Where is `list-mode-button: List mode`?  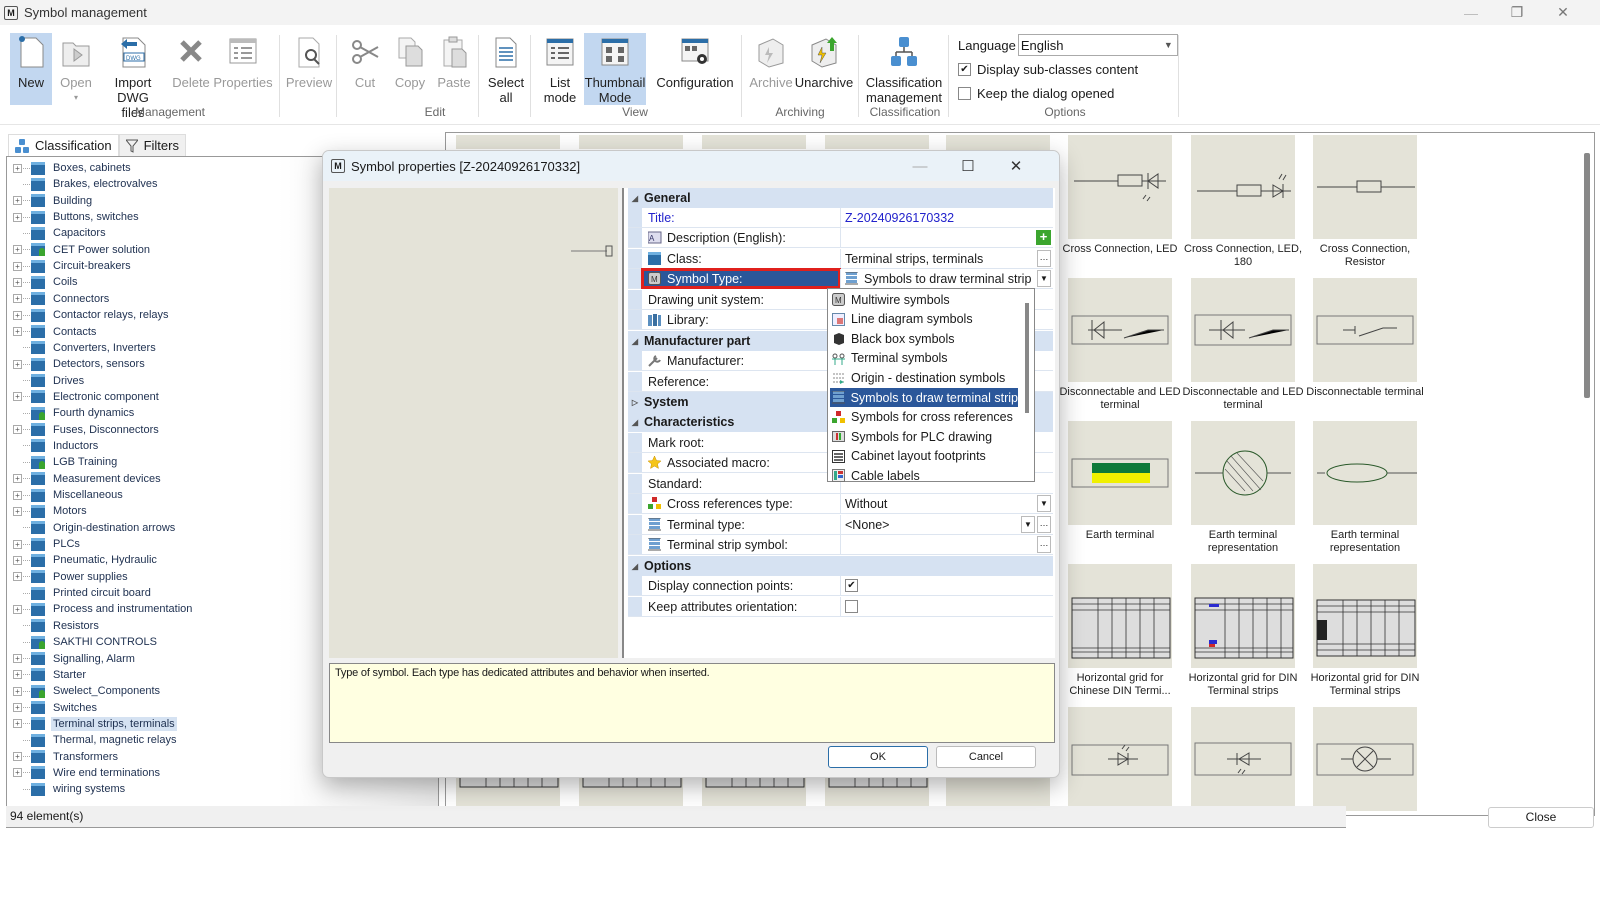
list-mode-button: List mode is located at coordinates (560, 69).